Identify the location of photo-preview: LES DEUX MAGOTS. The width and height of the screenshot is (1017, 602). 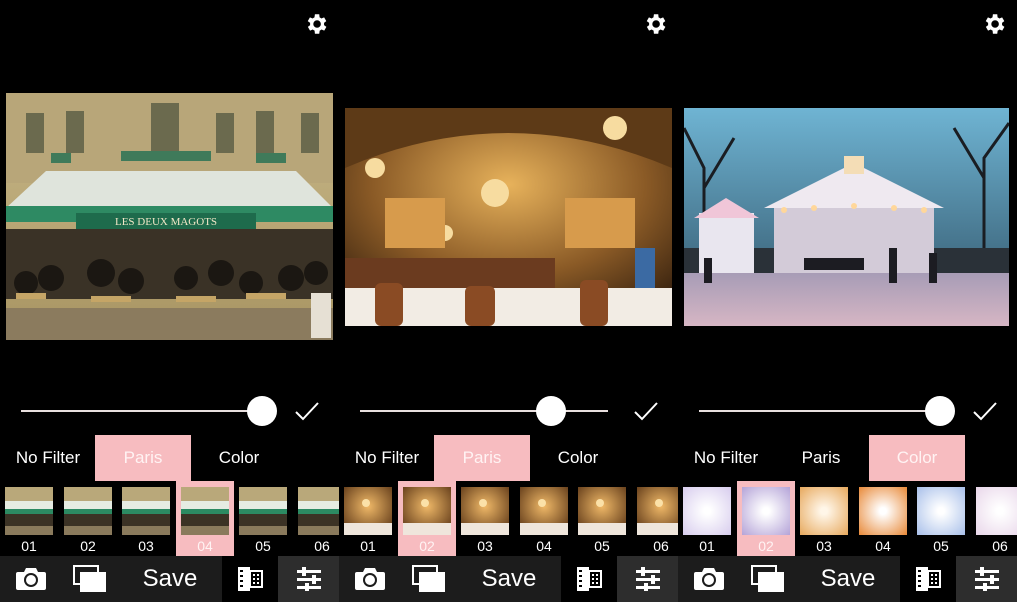
(169, 216).